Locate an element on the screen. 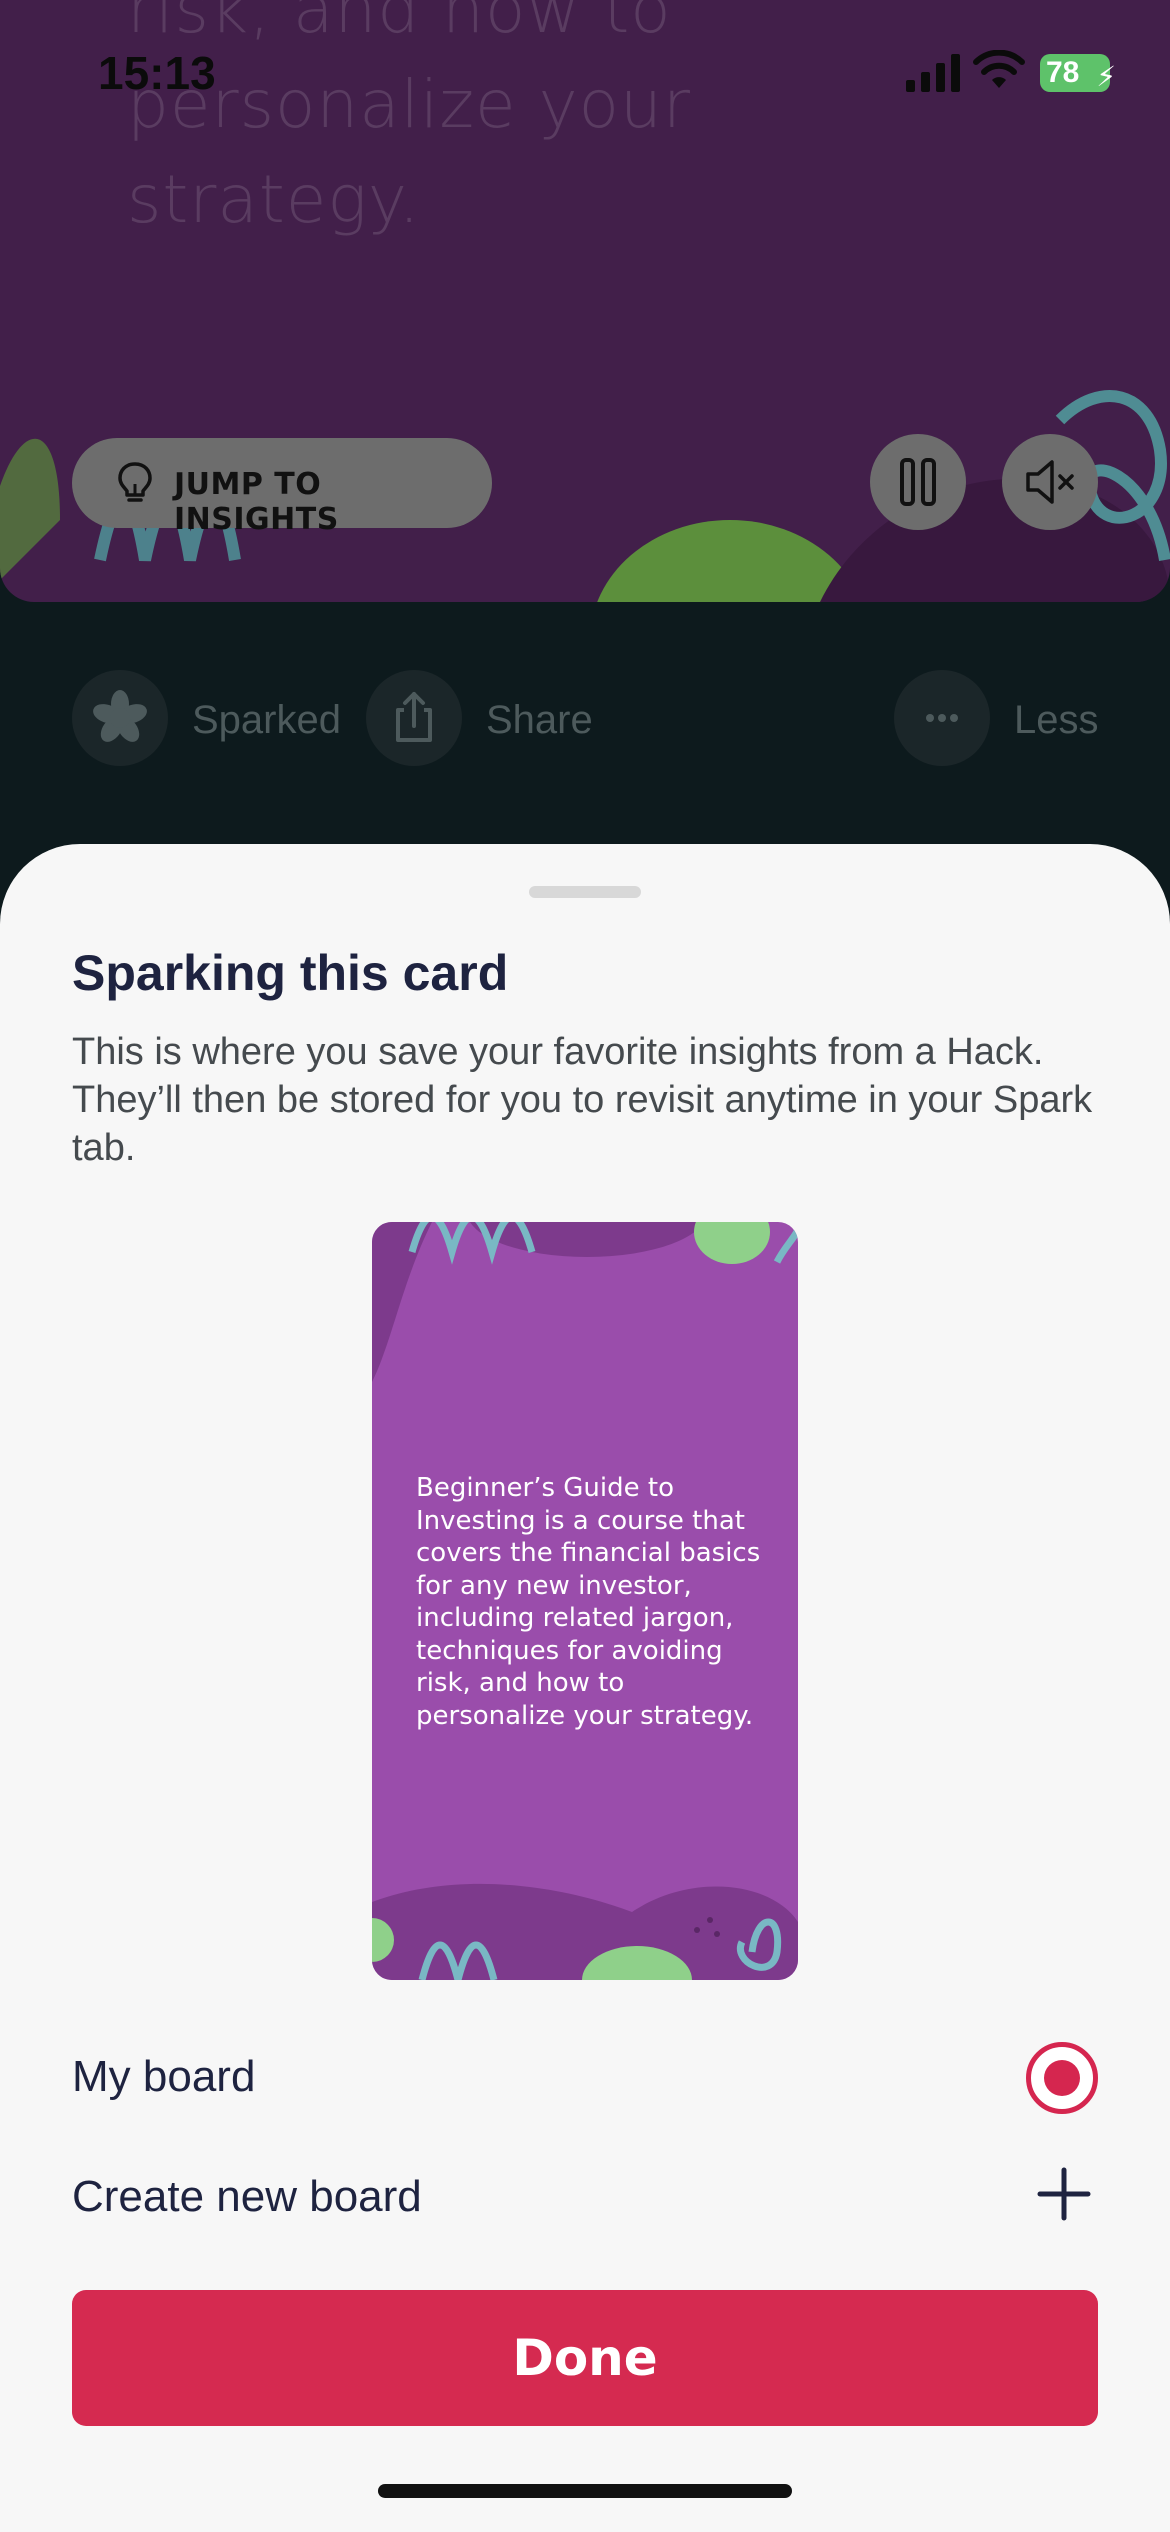 The height and width of the screenshot is (2532, 1170). create-board-label: Create new board is located at coordinates (247, 2196).